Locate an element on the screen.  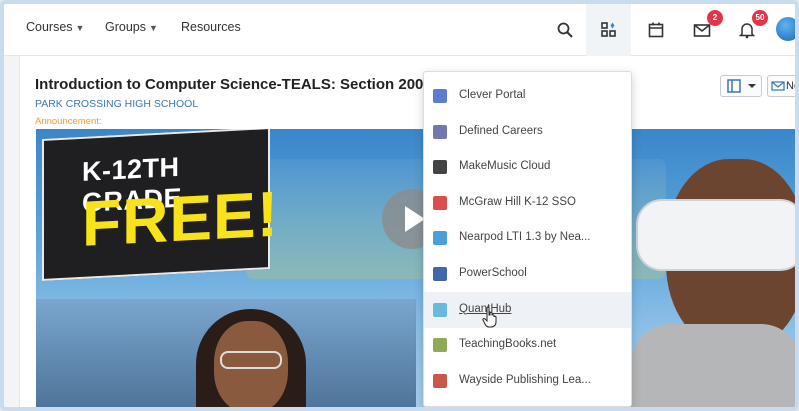
powerschool-icon is located at coordinates (440, 274).